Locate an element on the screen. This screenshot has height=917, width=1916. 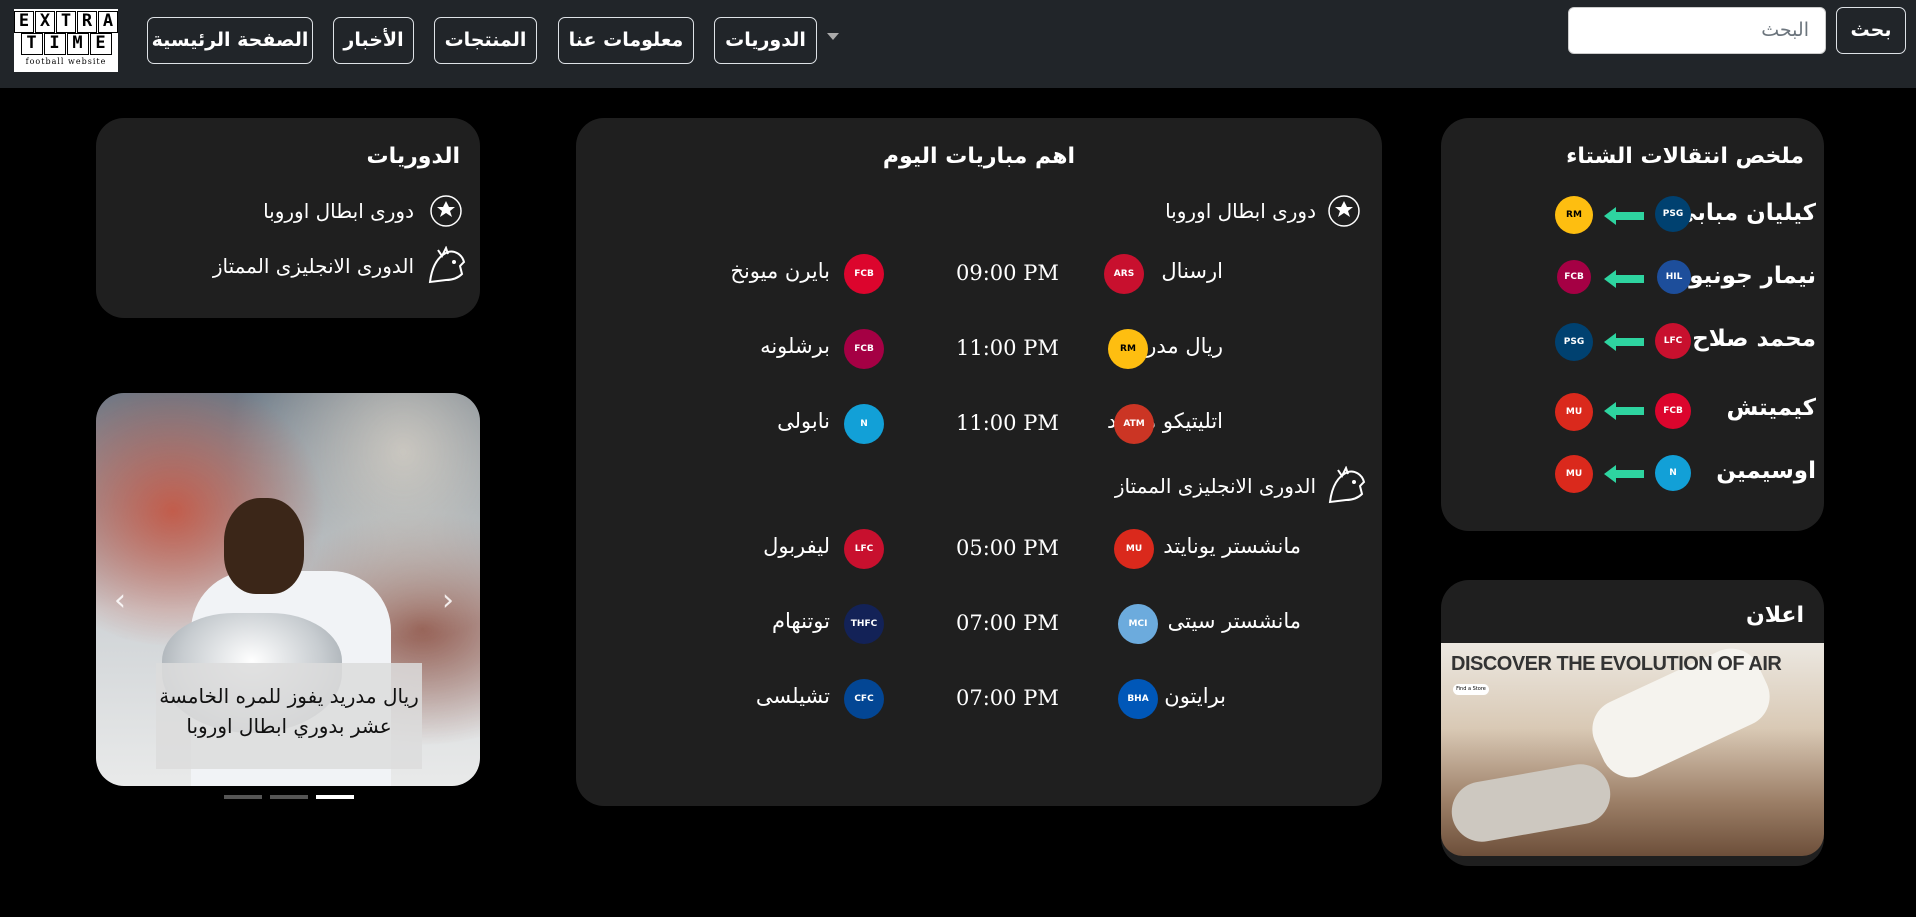
transfer-player-name: اوسيمين is located at coordinates (1766, 471).